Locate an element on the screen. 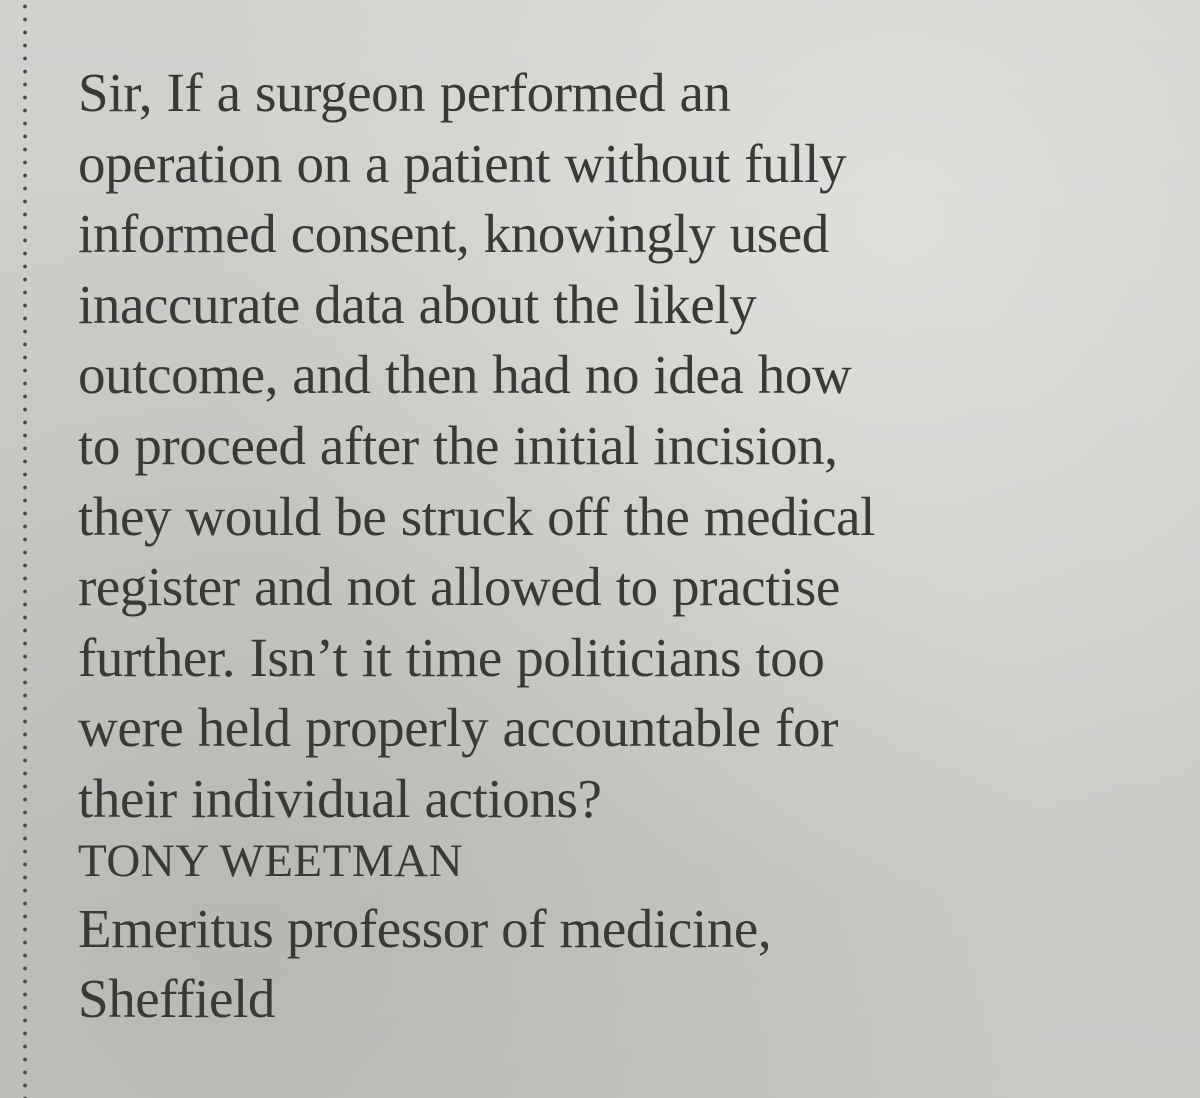 Image resolution: width=1200 pixels, height=1098 pixels. letter-line: outcome, and then had no idea how is located at coordinates (465, 375).